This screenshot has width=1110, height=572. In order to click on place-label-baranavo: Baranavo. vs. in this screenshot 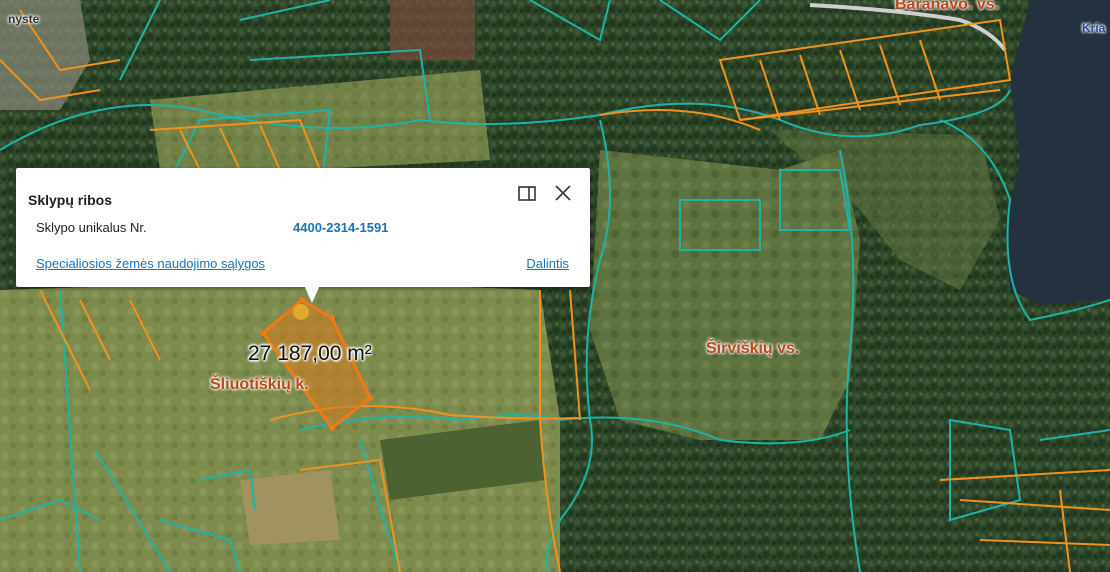, I will do `click(947, 6)`.